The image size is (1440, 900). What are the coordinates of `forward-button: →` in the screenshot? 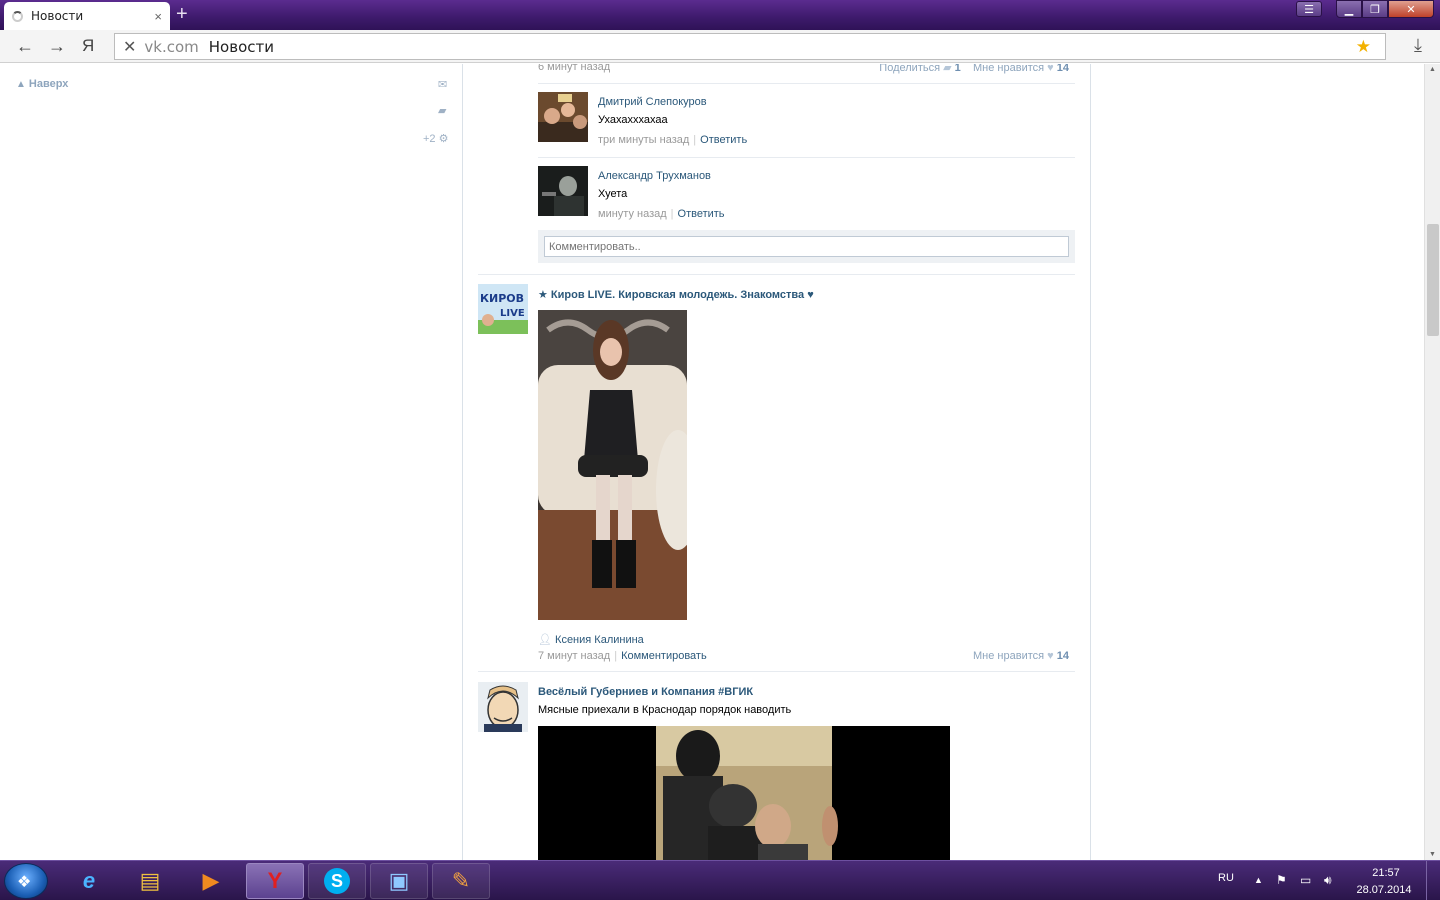 It's located at (57, 46).